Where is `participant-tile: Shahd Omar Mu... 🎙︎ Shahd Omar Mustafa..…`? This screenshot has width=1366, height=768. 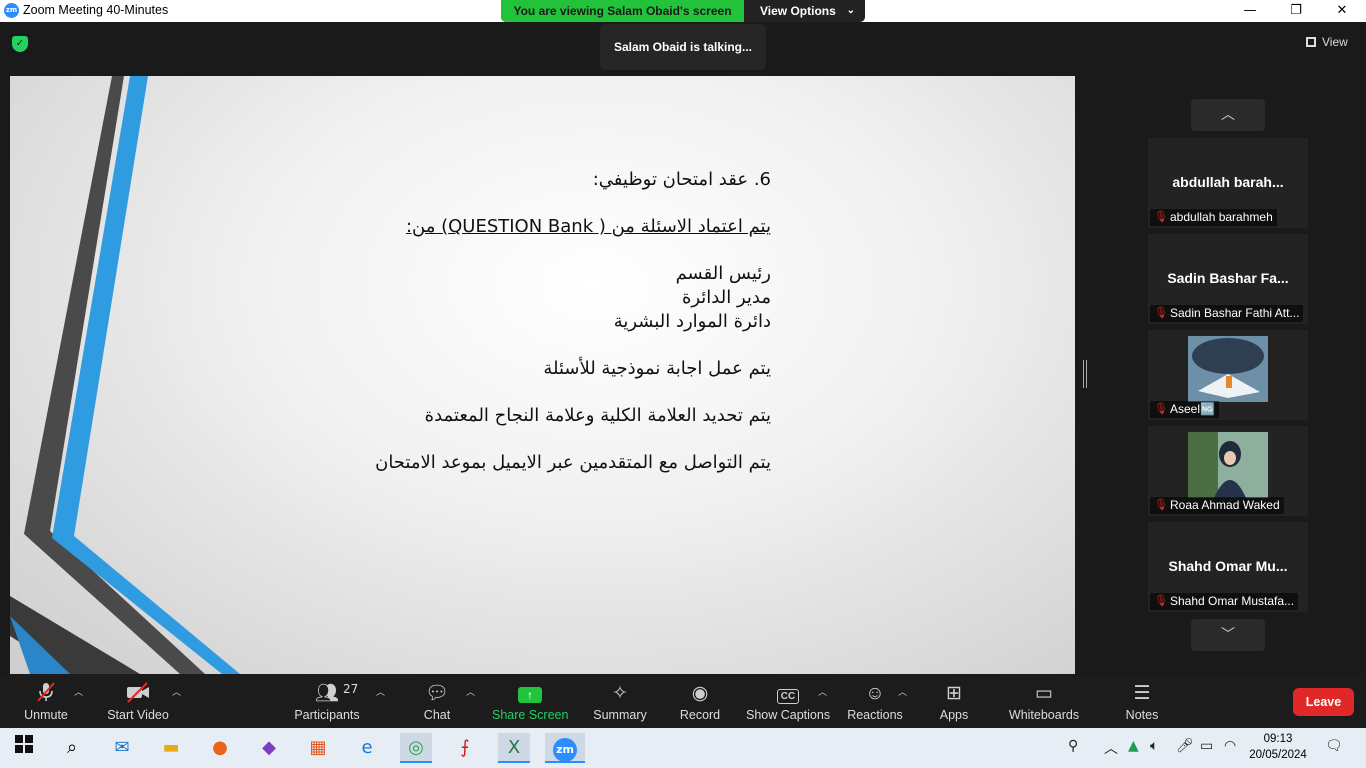 participant-tile: Shahd Omar Mu... 🎙︎ Shahd Omar Mustafa..… is located at coordinates (1228, 567).